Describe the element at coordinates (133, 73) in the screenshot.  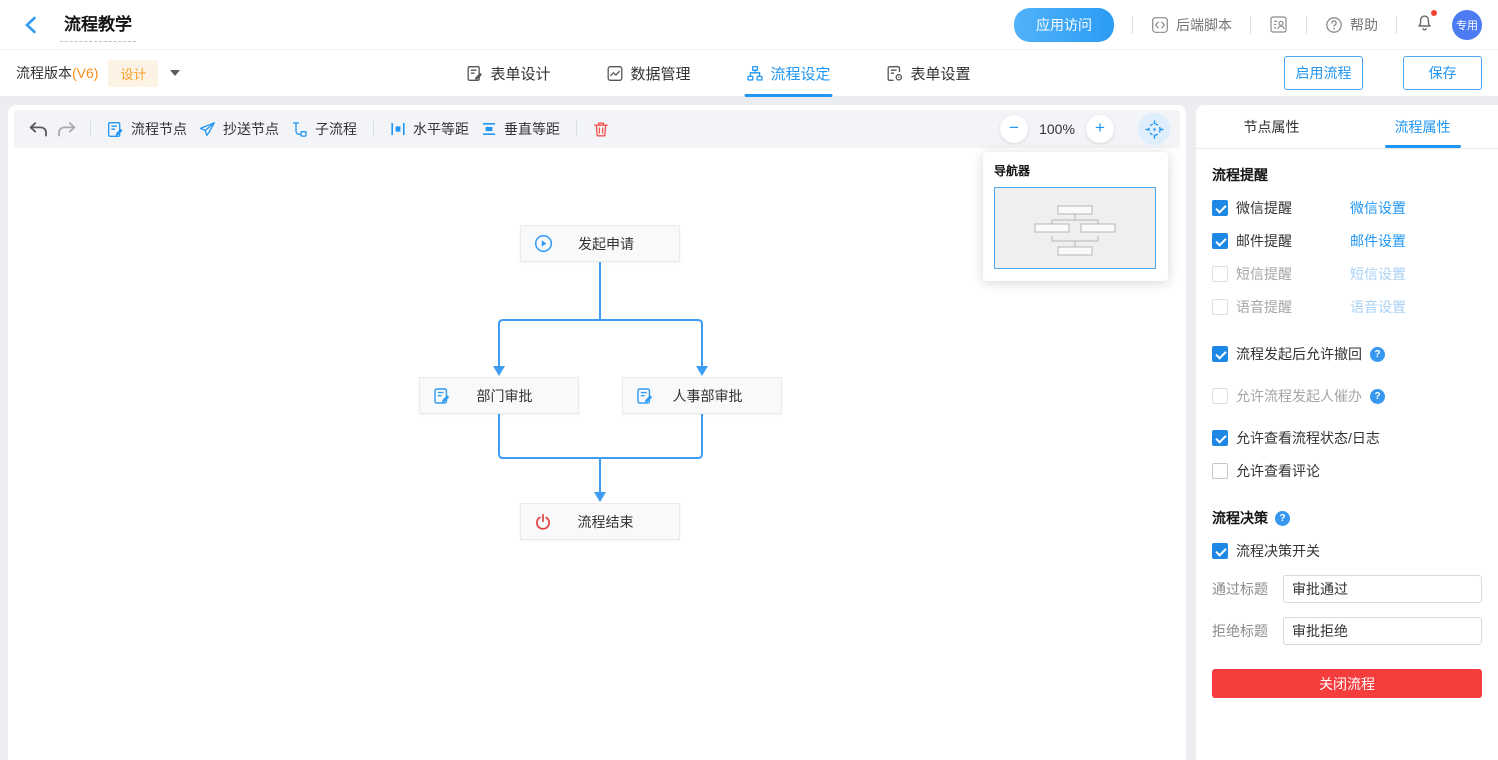
I see `design-badge: 设计` at that location.